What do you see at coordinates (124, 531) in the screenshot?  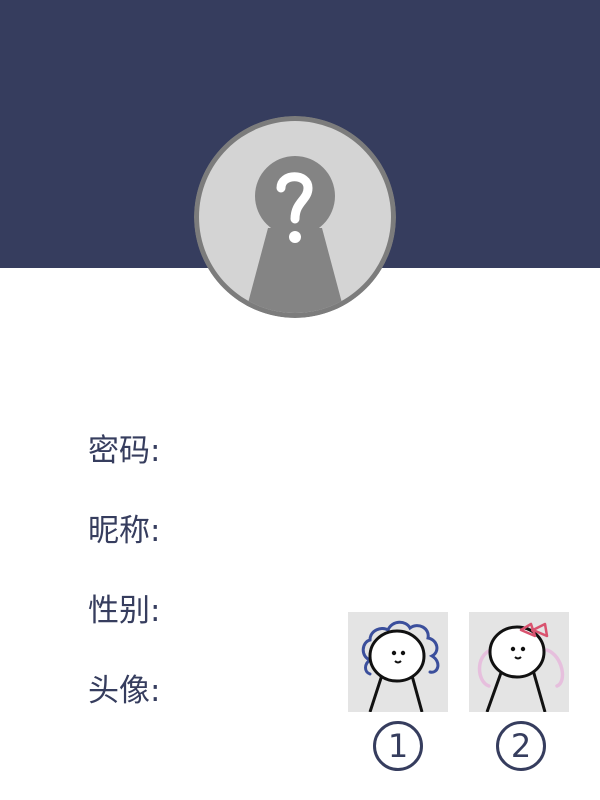 I see `nickname-label: 昵称:` at bounding box center [124, 531].